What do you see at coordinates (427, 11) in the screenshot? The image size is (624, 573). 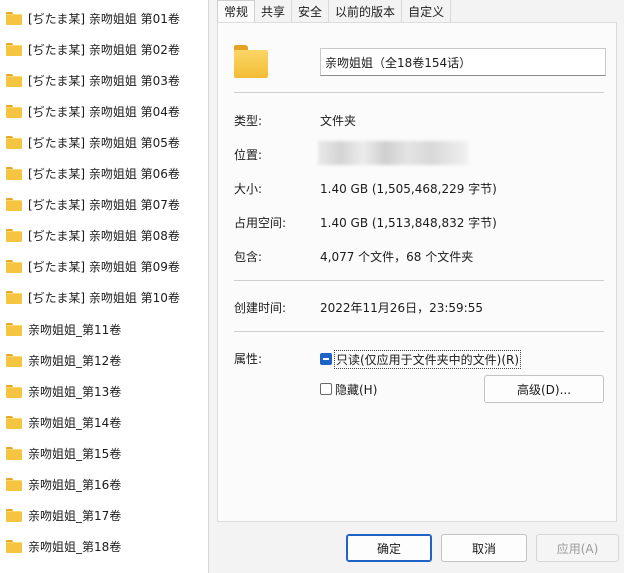 I see `tab-customize: 自定义` at bounding box center [427, 11].